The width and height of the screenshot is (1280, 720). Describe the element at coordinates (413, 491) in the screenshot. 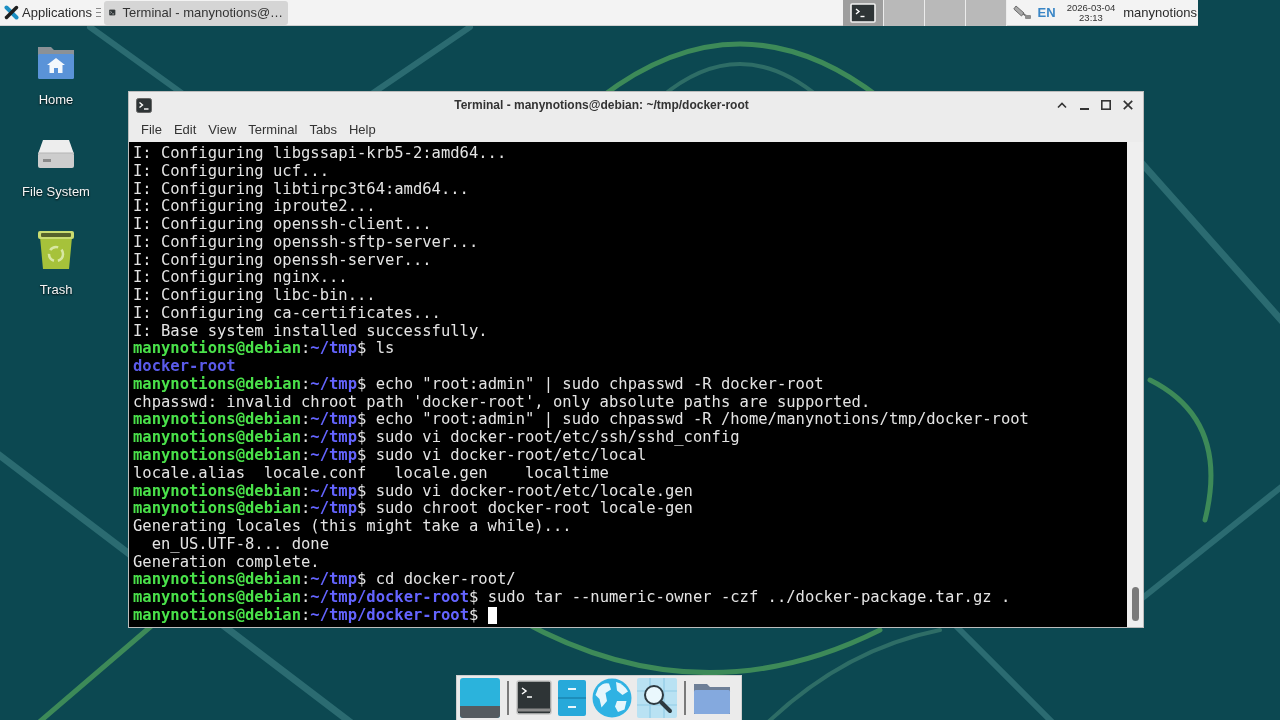

I see `terminal-line: manynotions@debian:~/tmp$ sudo vi docker-root/etc/locale.gen` at that location.